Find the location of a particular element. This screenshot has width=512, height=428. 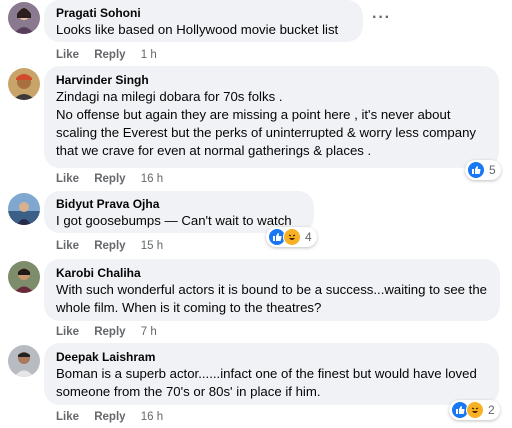

reaction-count: 2 is located at coordinates (491, 410).